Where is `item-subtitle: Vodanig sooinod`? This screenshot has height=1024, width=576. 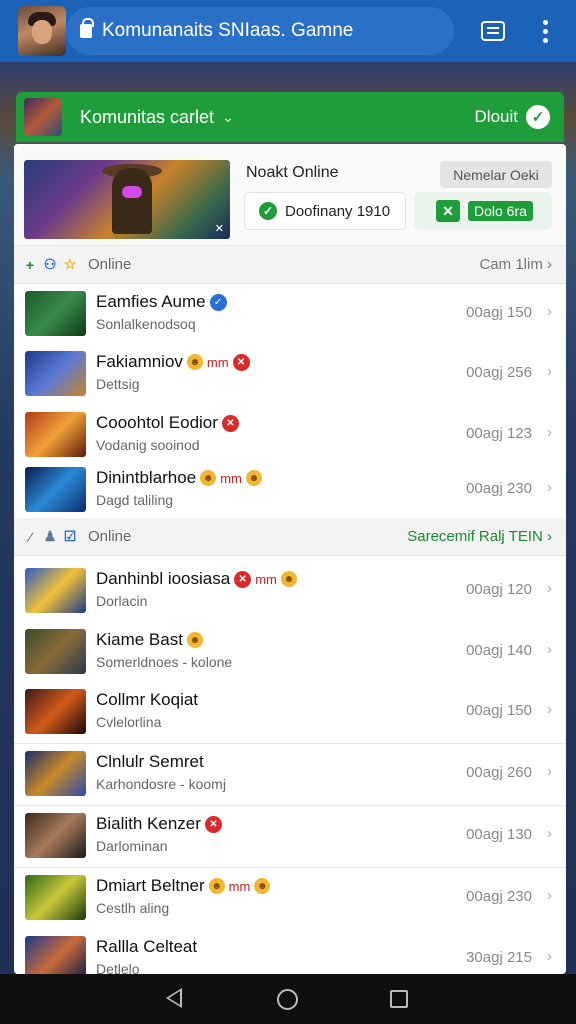
item-subtitle: Vodanig sooinod is located at coordinates (148, 445).